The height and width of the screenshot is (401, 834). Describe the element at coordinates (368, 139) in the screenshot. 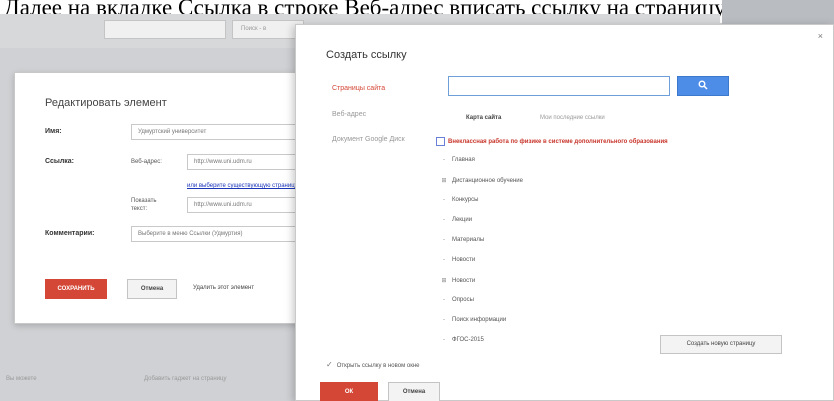

I see `sidebar-item-google-drive: Документ Google Диск` at that location.